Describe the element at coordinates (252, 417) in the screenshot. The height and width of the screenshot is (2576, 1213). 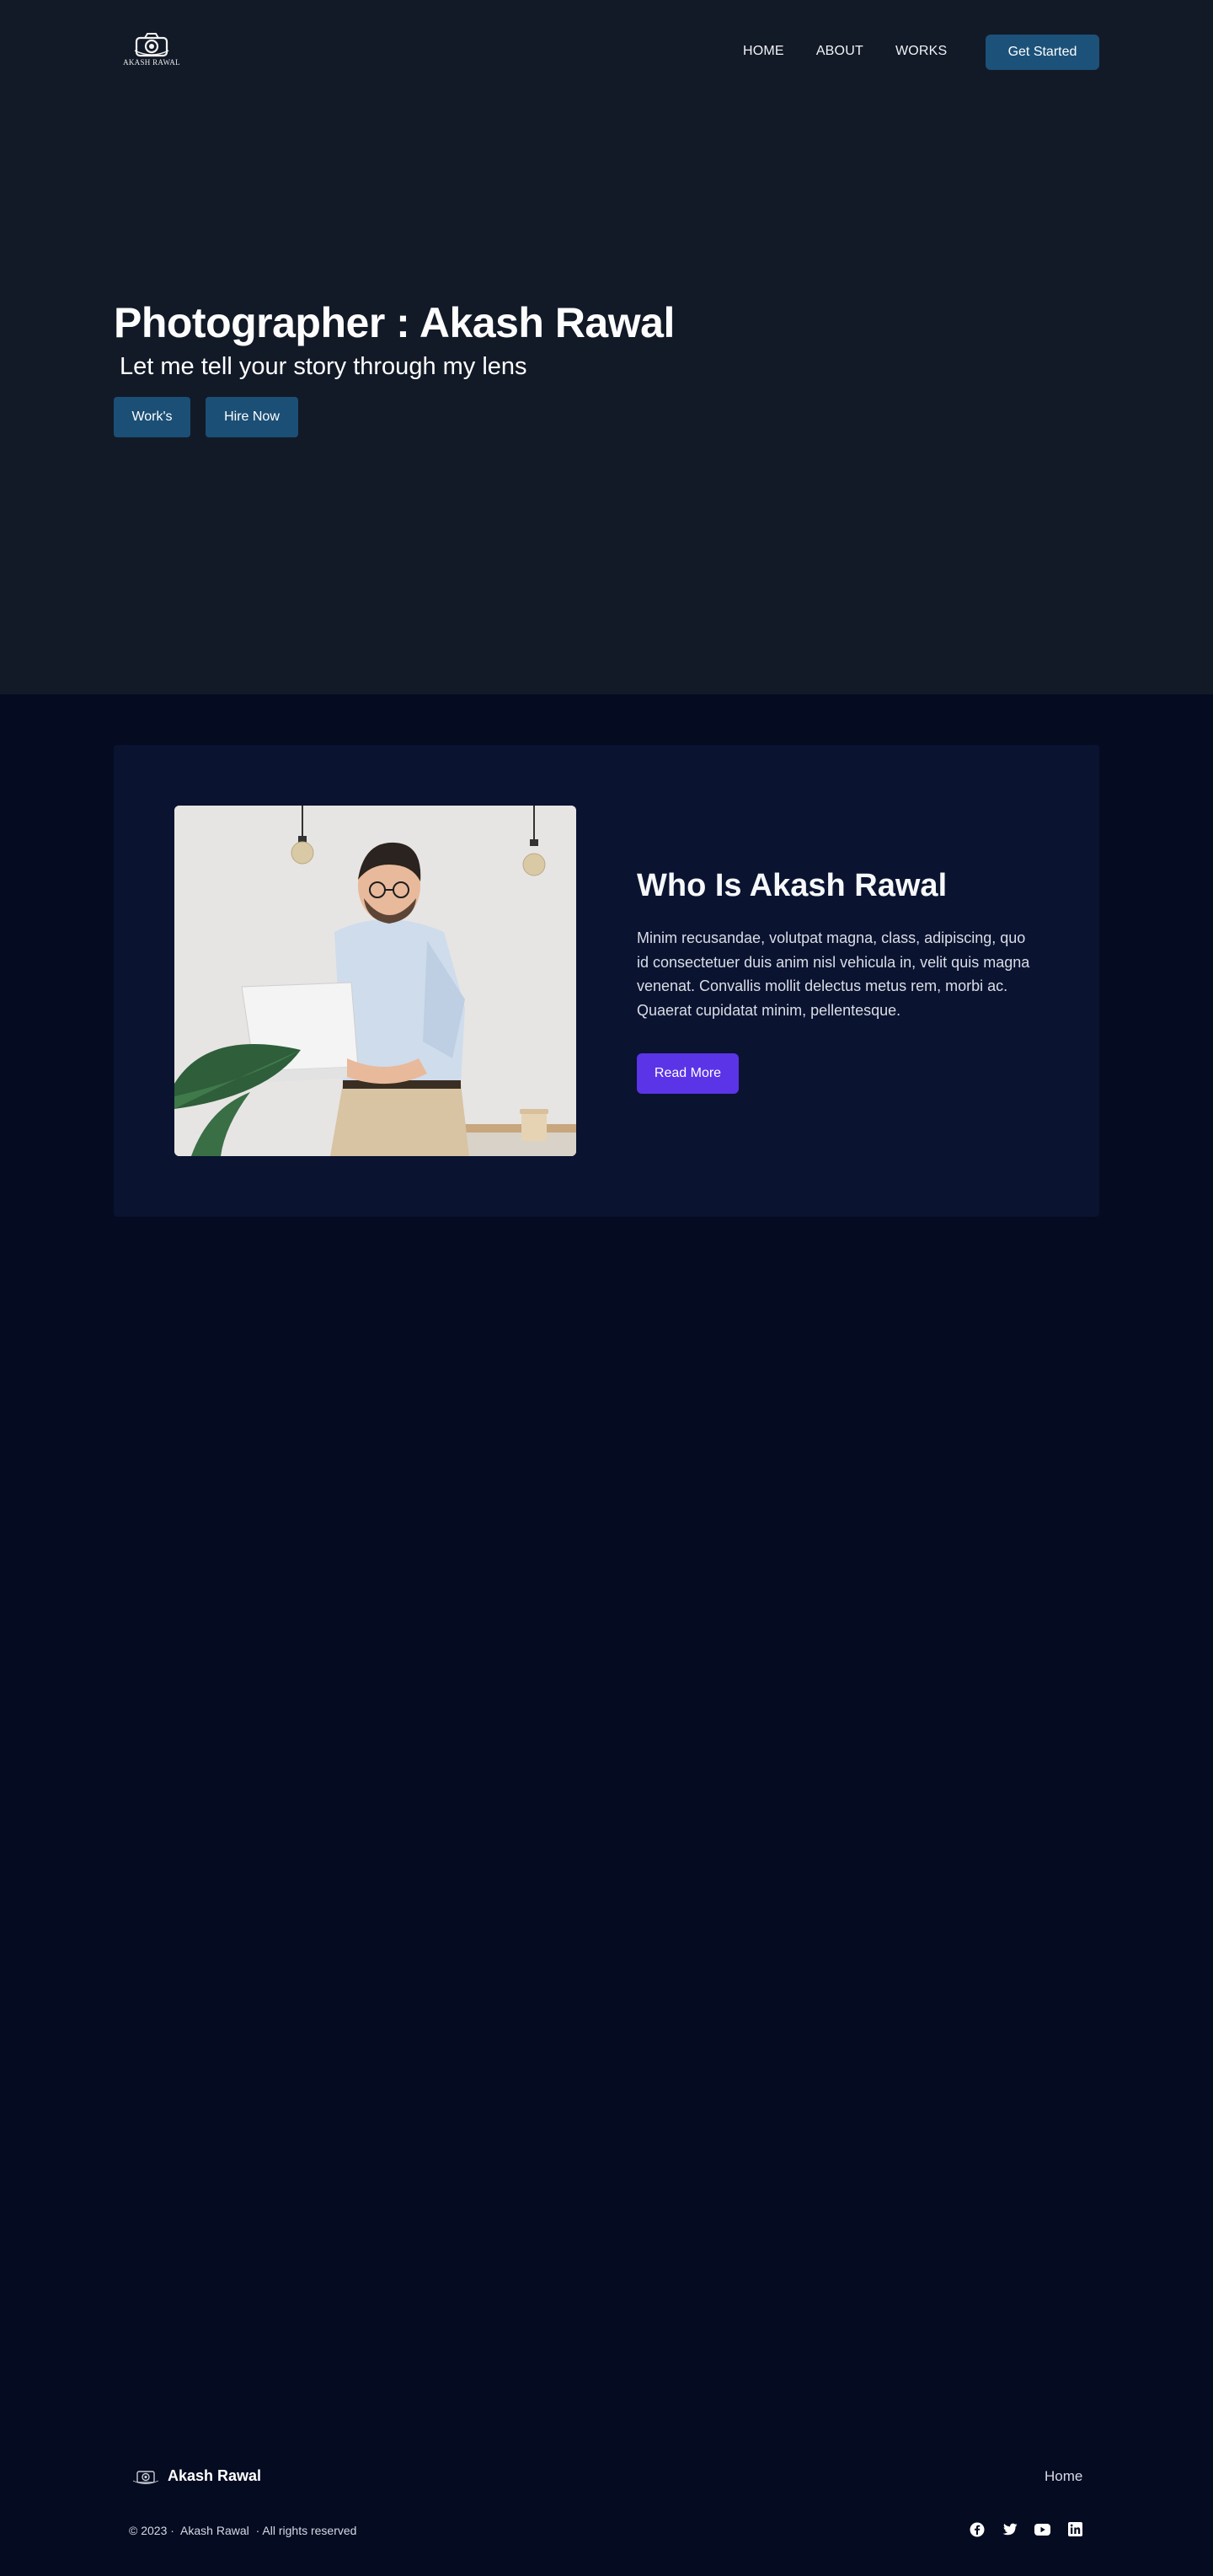
I see `hire-now-button: Hire Now` at that location.